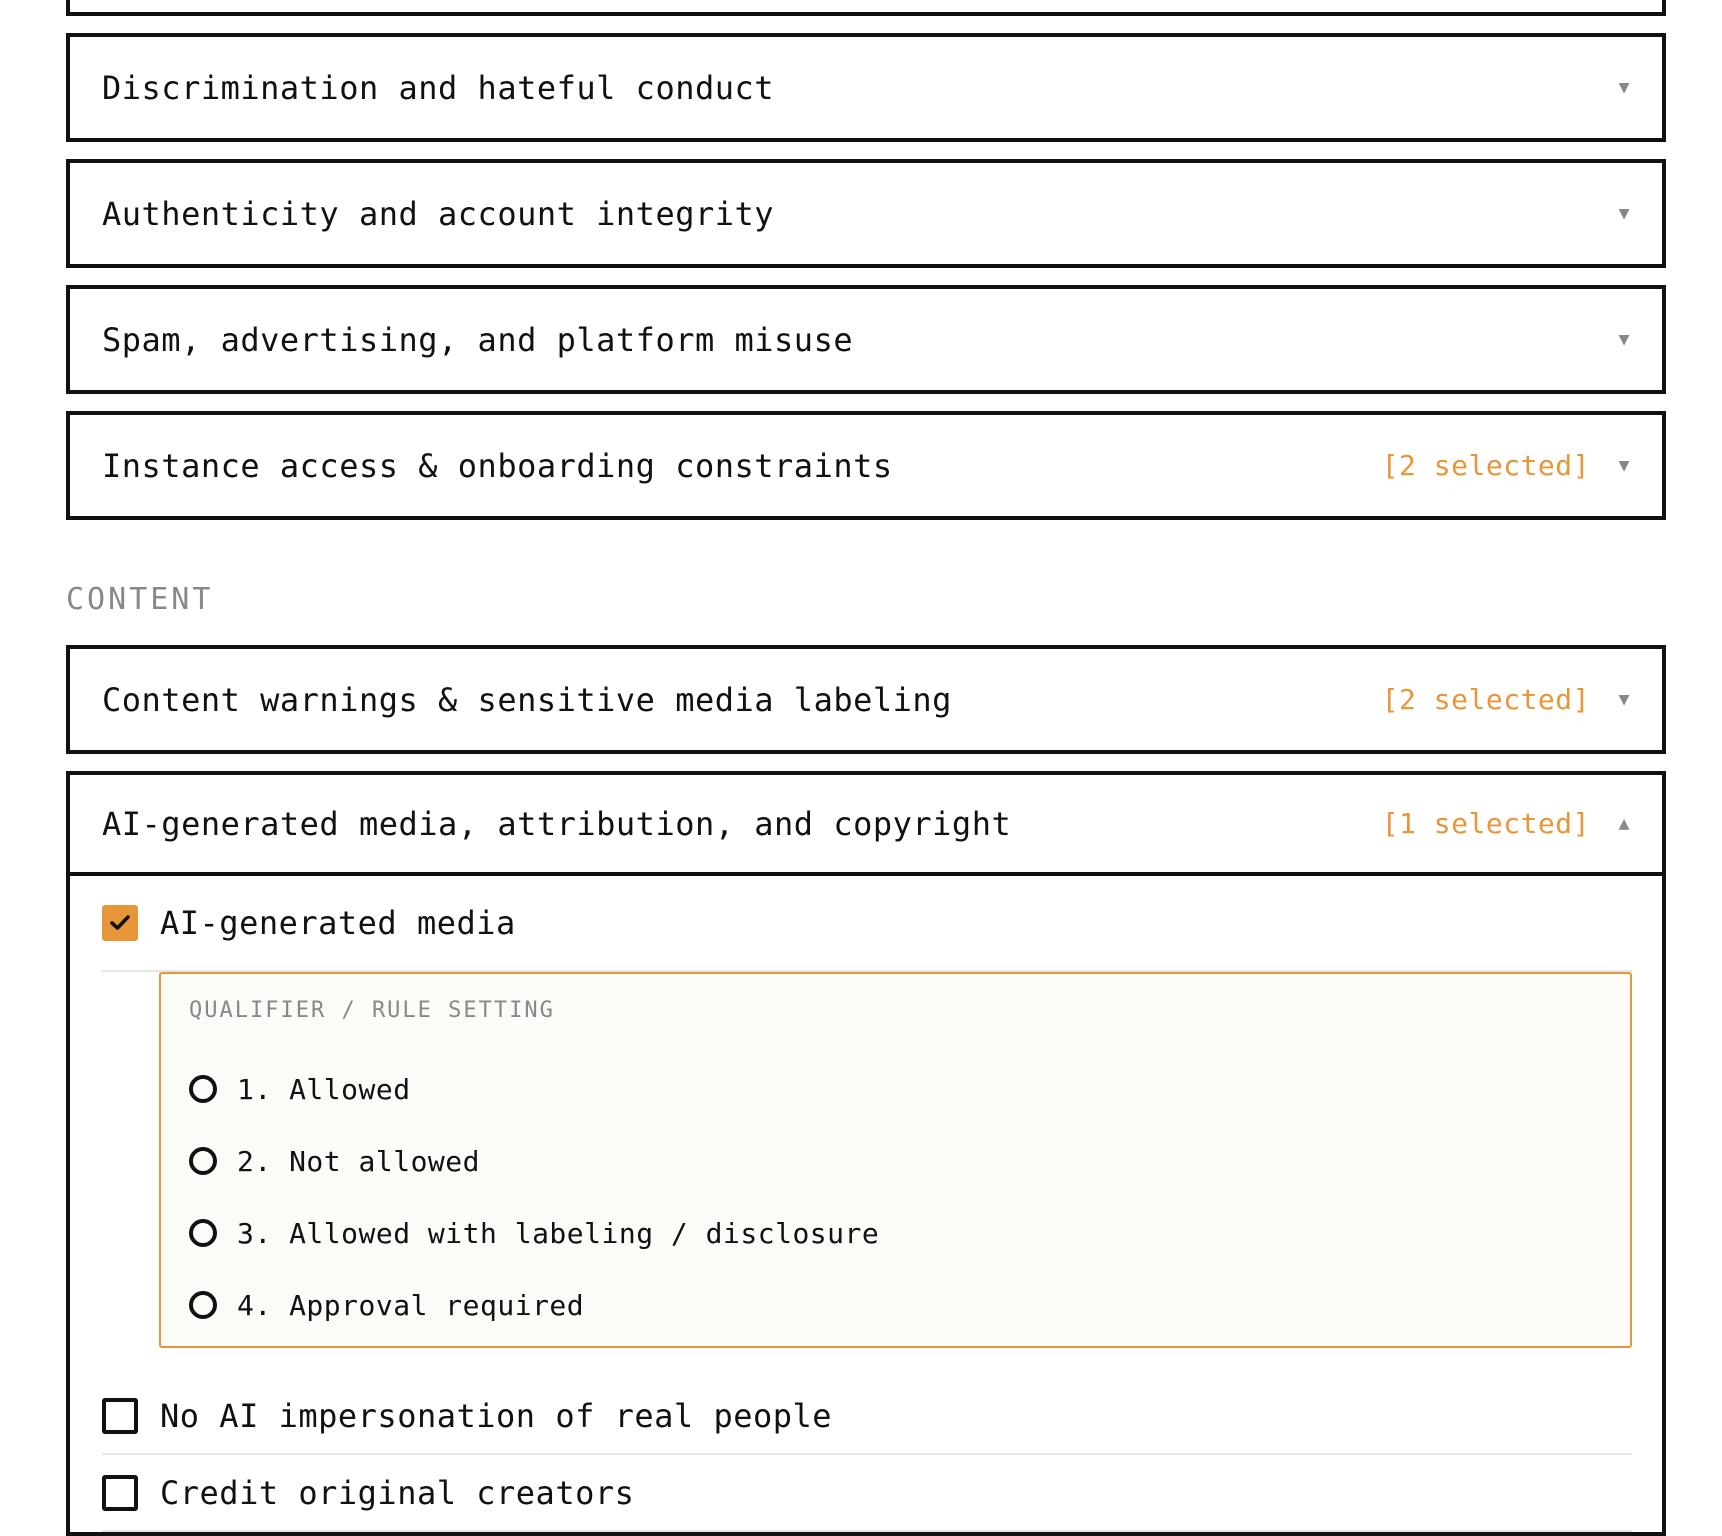  I want to click on option-ai-generated-media: AI-generated media, so click(867, 924).